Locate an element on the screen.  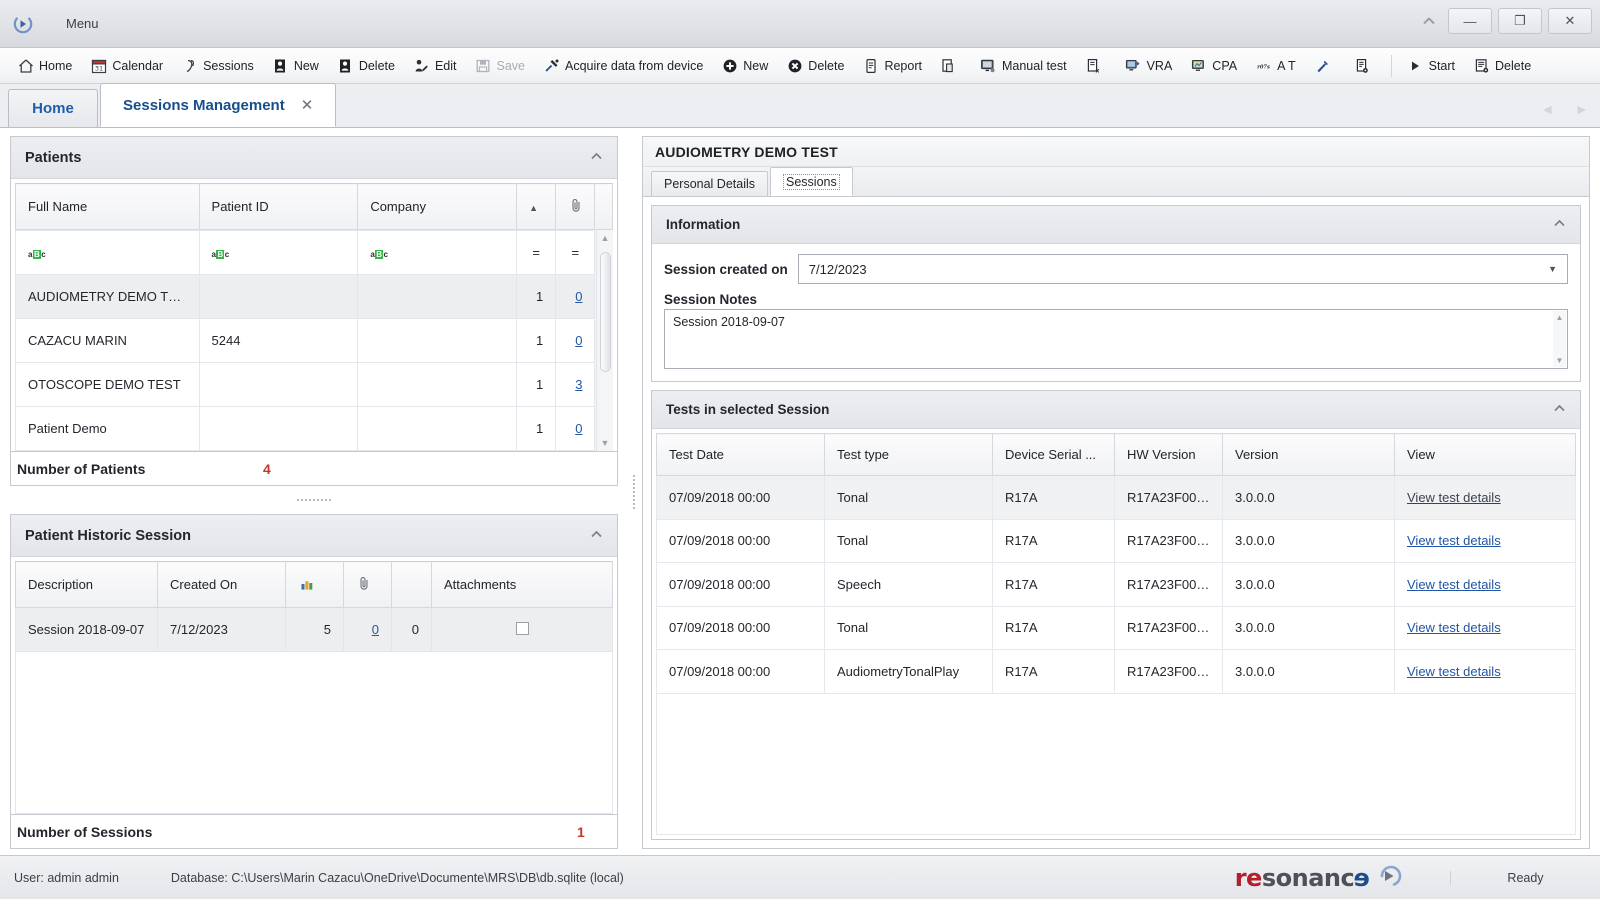
toolbar-delete-session-button: Delete is located at coordinates (815, 66).